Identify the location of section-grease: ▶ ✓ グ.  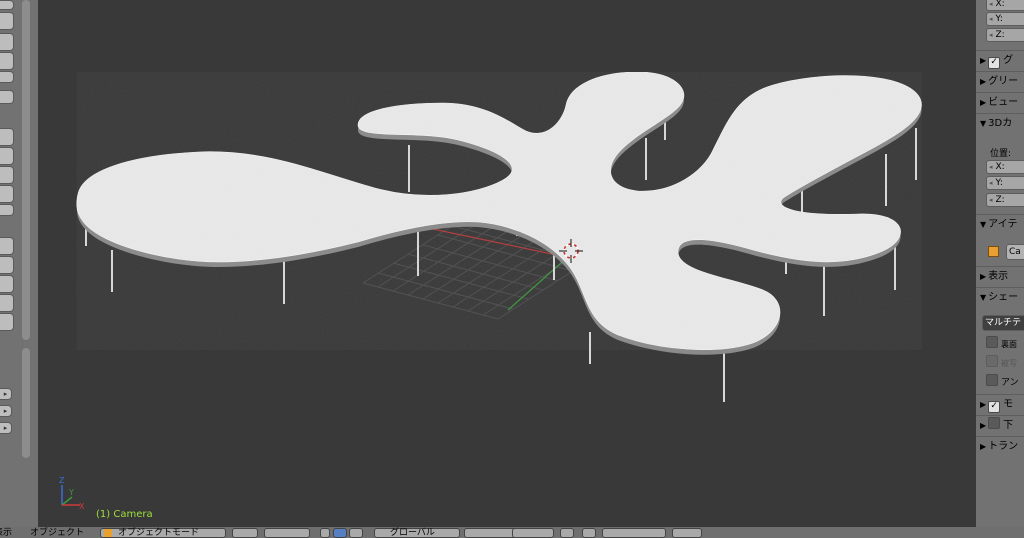
(1002, 61).